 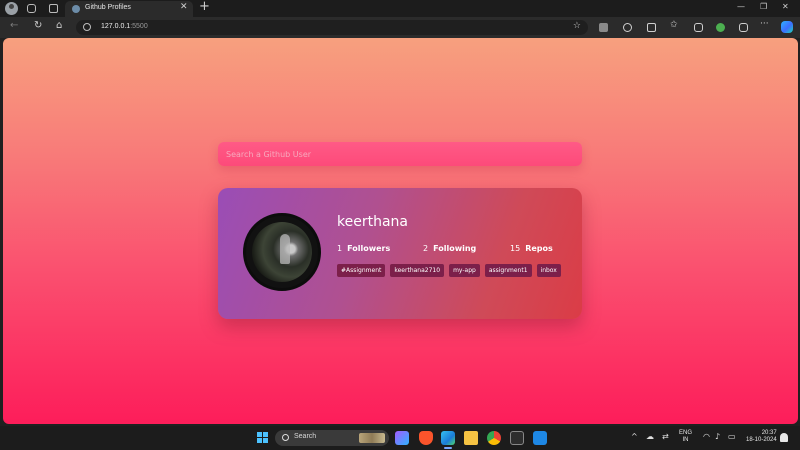 I want to click on downloads-icon, so click(x=743, y=27).